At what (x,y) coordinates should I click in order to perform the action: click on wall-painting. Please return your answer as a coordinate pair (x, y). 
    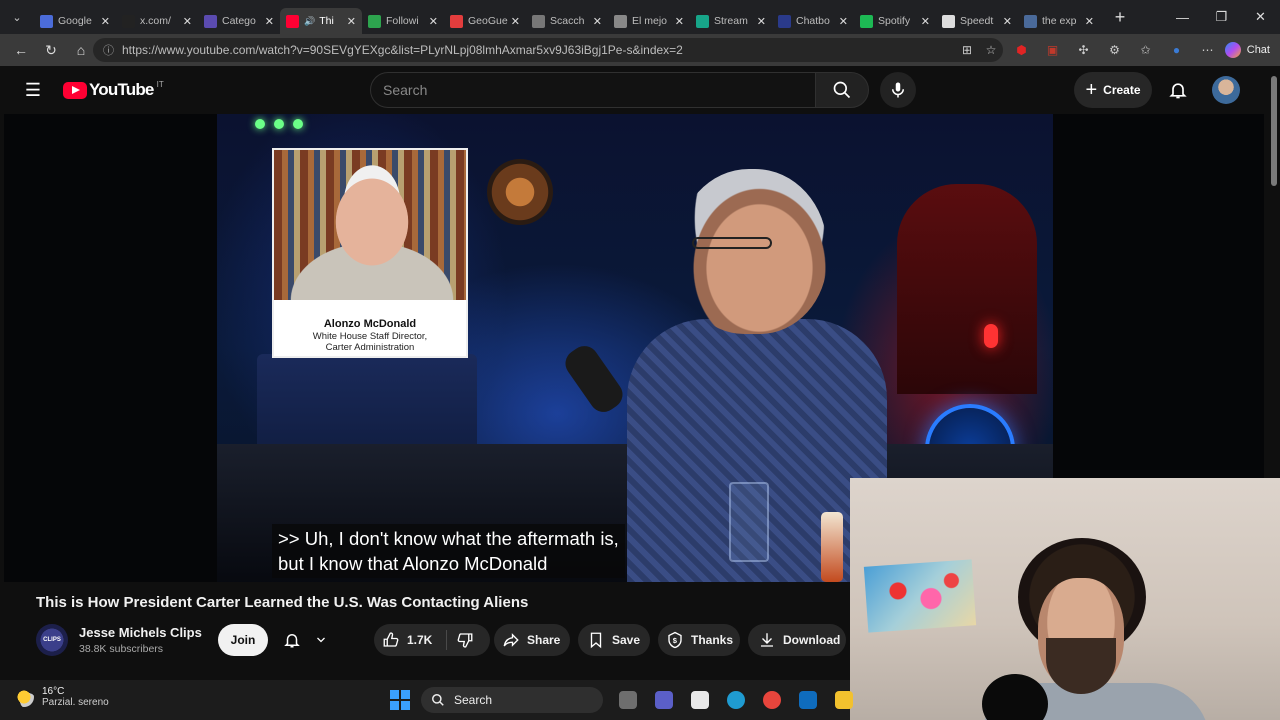
    Looking at the image, I should click on (920, 596).